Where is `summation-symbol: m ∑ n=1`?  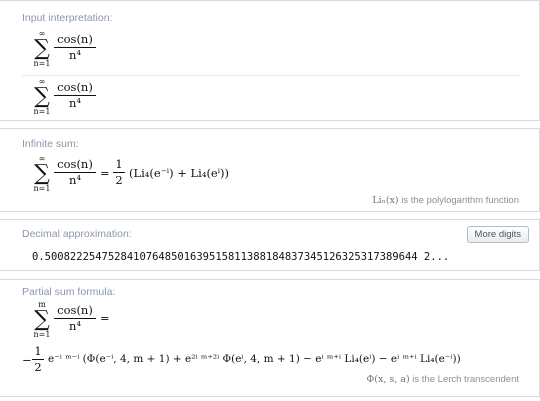 summation-symbol: m ∑ n=1 is located at coordinates (42, 319).